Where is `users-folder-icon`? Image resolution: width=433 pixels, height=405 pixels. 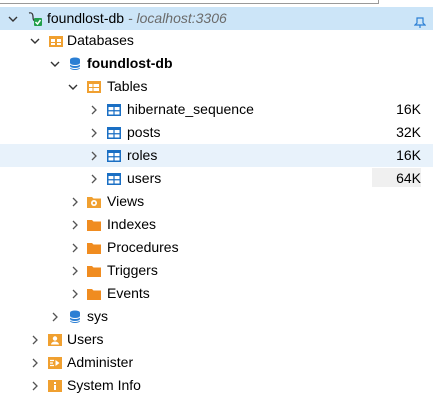 users-folder-icon is located at coordinates (55, 340).